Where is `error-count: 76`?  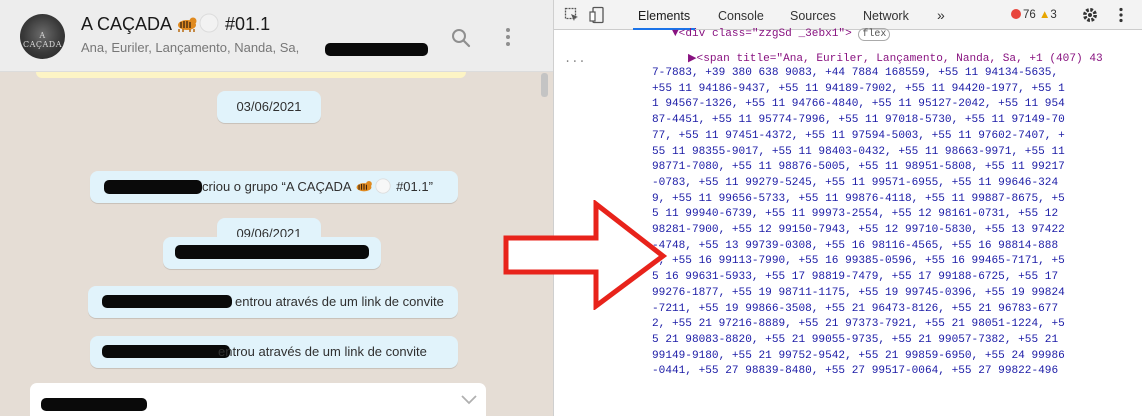 error-count: 76 is located at coordinates (1029, 15).